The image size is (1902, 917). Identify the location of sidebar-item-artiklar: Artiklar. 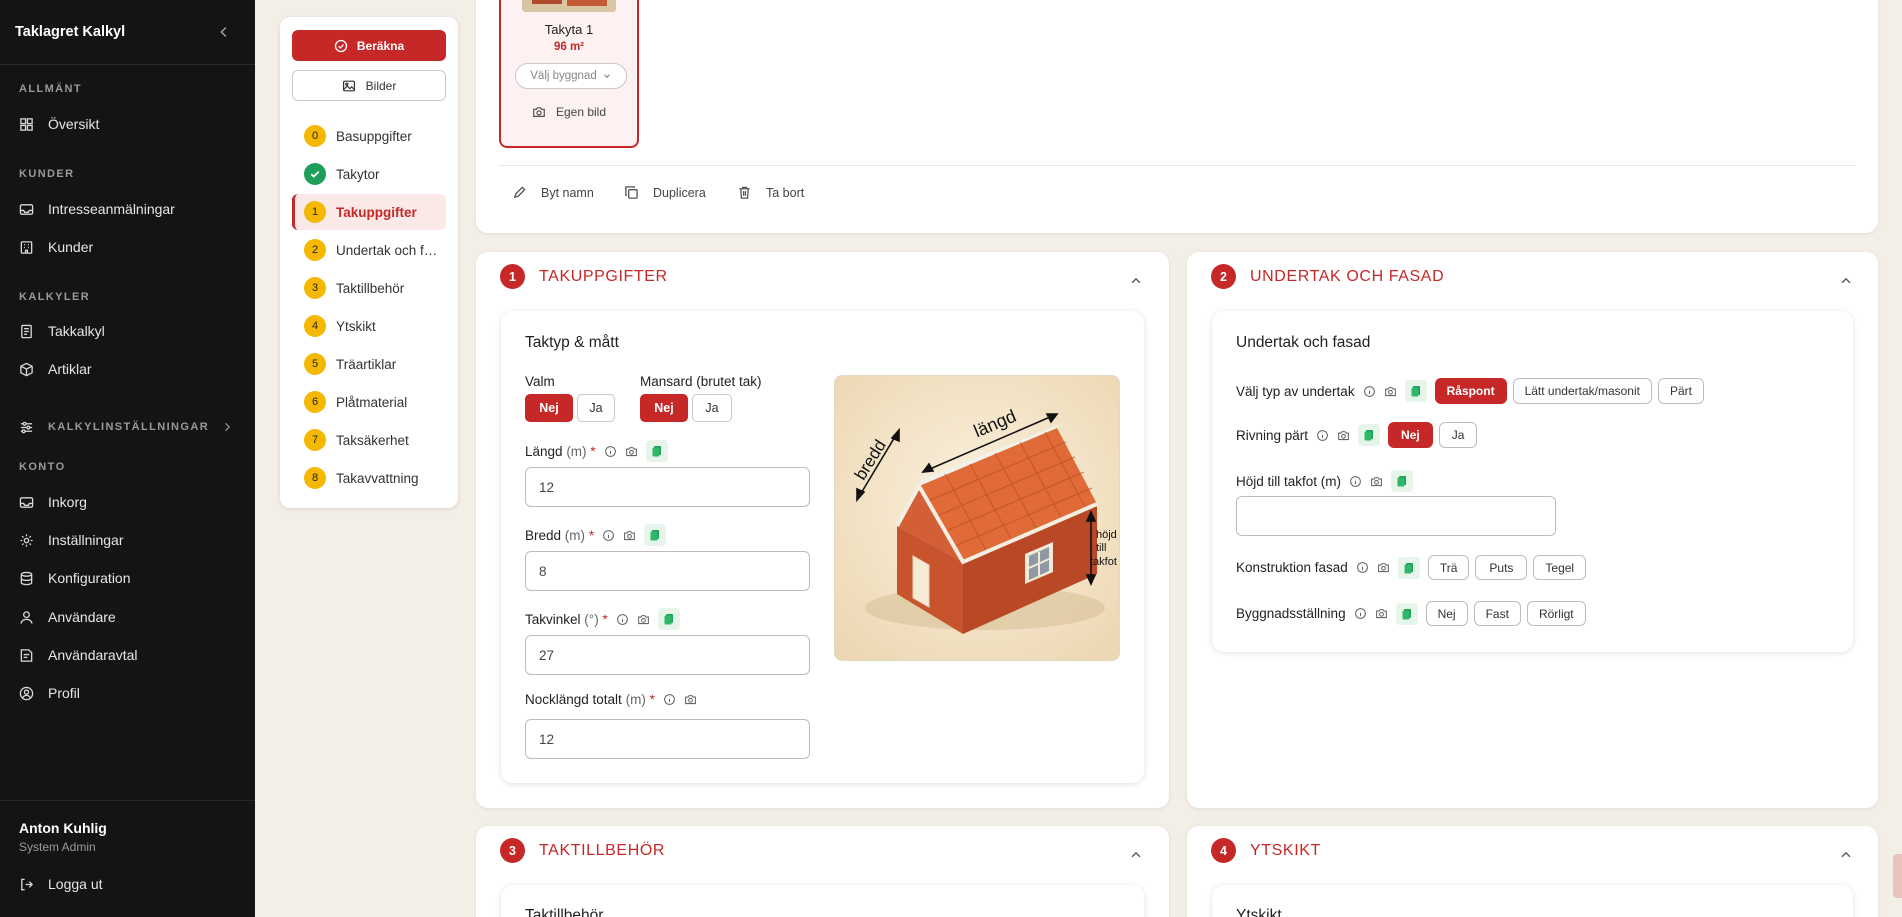
(129, 369).